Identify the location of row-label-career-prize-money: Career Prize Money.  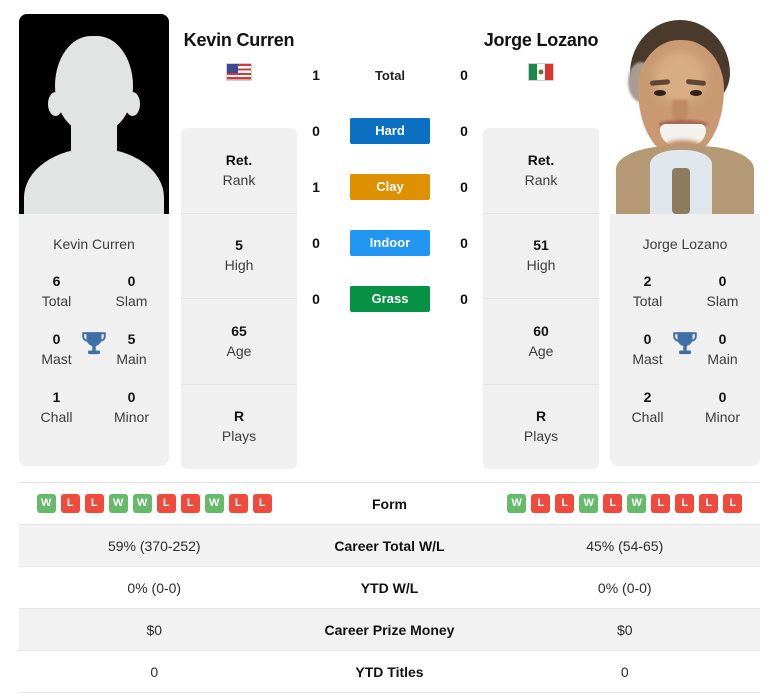
(389, 629).